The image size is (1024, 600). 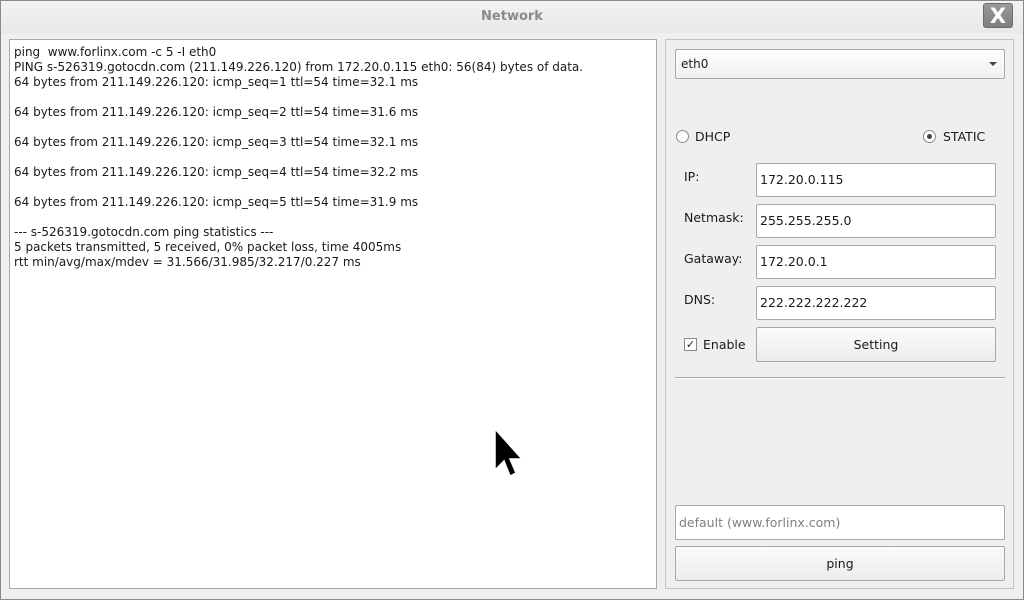 I want to click on mouse-cursor-icon, so click(x=509, y=453).